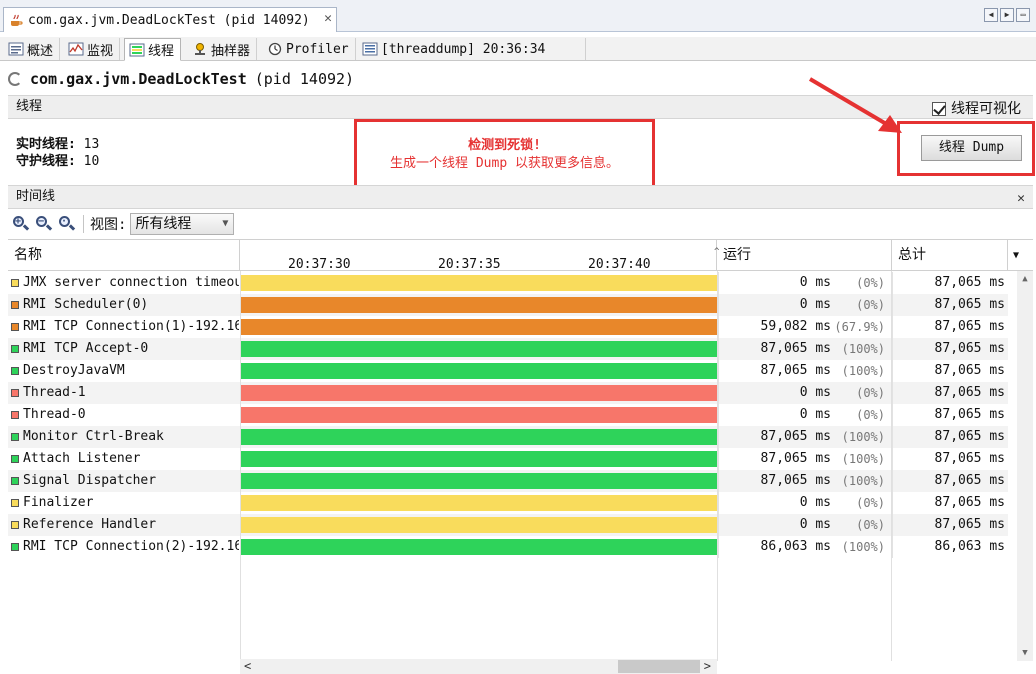 This screenshot has height=674, width=1036. Describe the element at coordinates (508, 371) in the screenshot. I see `table-row: DestroyJavaVM 87,065 ms (100%) 87,065 ms` at that location.